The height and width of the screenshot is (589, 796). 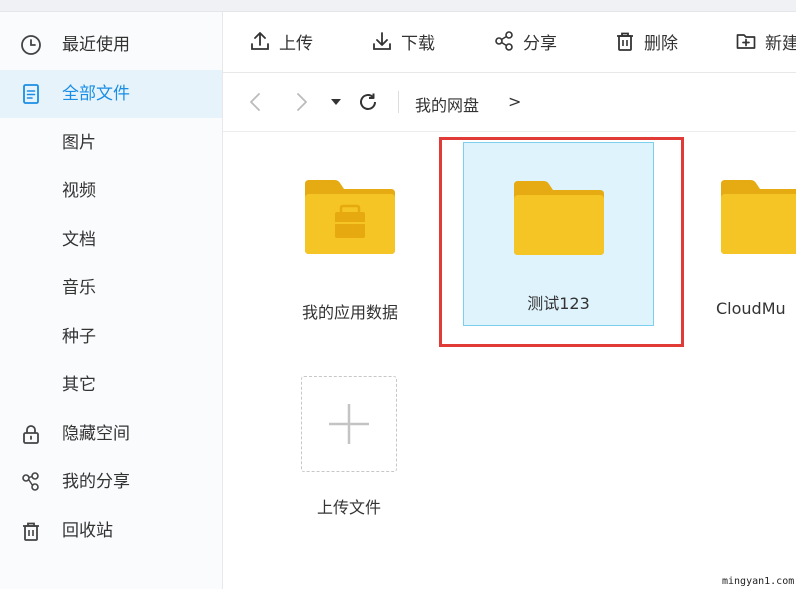 What do you see at coordinates (418, 43) in the screenshot?
I see `download-label: 下载` at bounding box center [418, 43].